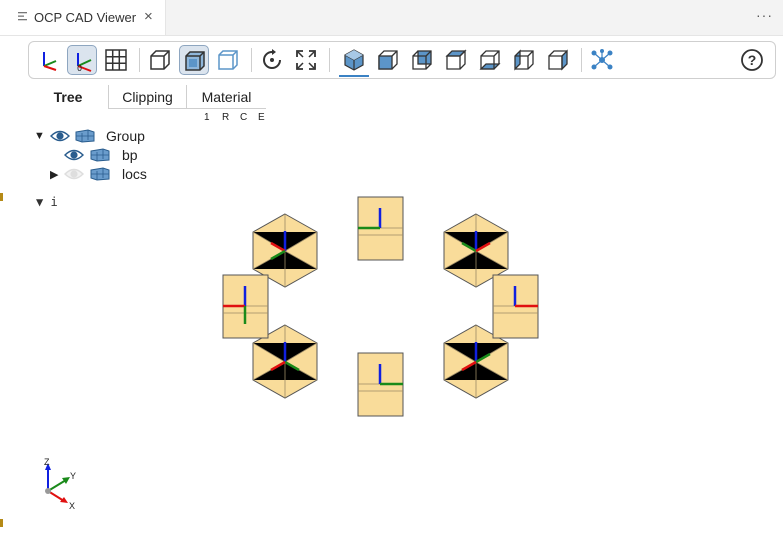 Image resolution: width=783 pixels, height=534 pixels. I want to click on eye-hidden-icon, so click(74, 174).